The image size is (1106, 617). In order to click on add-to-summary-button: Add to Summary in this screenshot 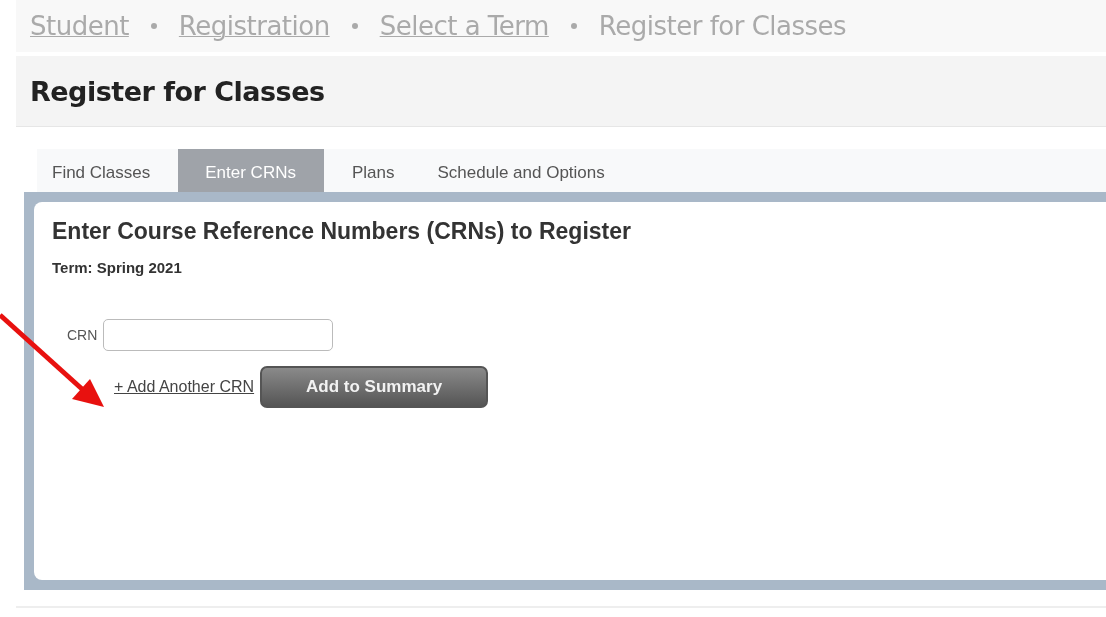, I will do `click(374, 387)`.